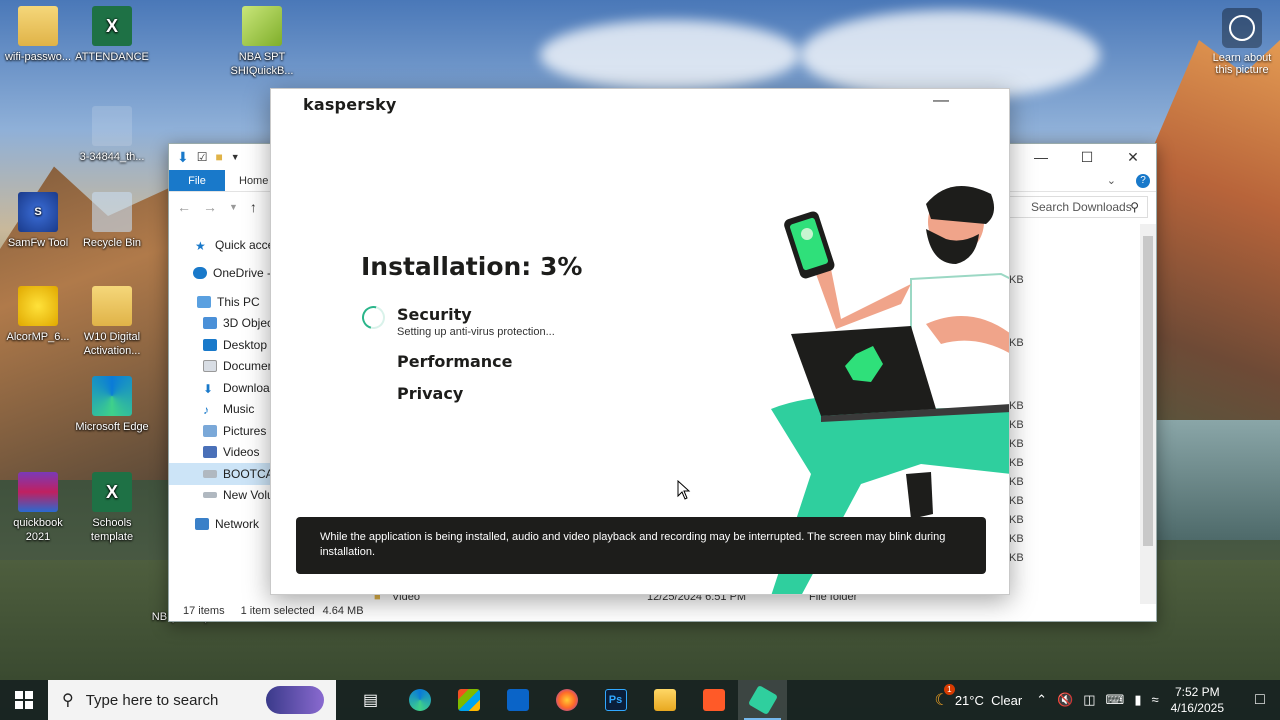 The height and width of the screenshot is (720, 1280). Describe the element at coordinates (200, 273) in the screenshot. I see `cloud-icon` at that location.